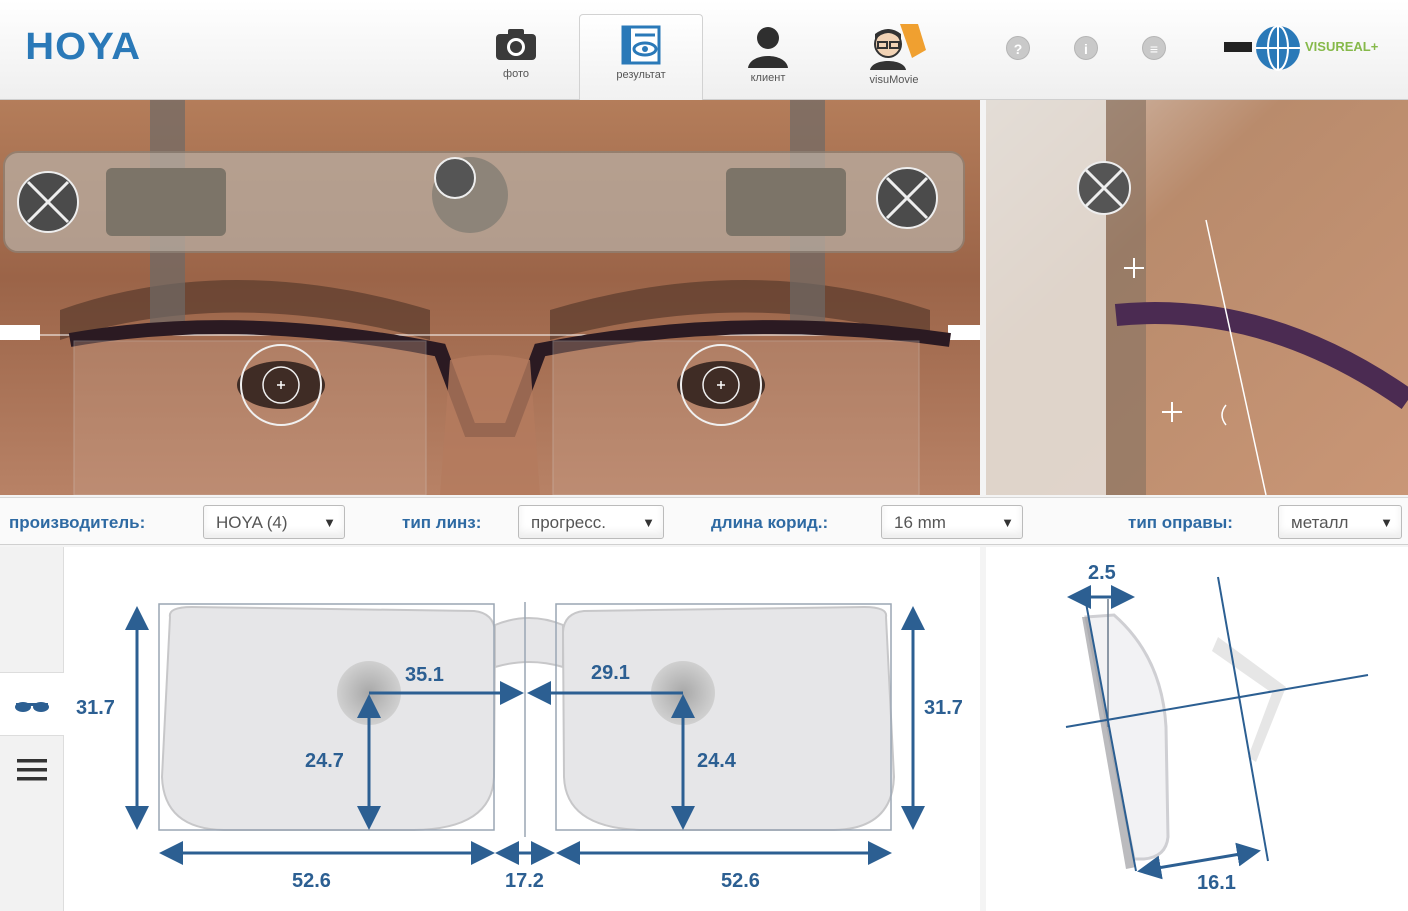  What do you see at coordinates (83, 47) in the screenshot?
I see `hoya-logo: HOYA` at bounding box center [83, 47].